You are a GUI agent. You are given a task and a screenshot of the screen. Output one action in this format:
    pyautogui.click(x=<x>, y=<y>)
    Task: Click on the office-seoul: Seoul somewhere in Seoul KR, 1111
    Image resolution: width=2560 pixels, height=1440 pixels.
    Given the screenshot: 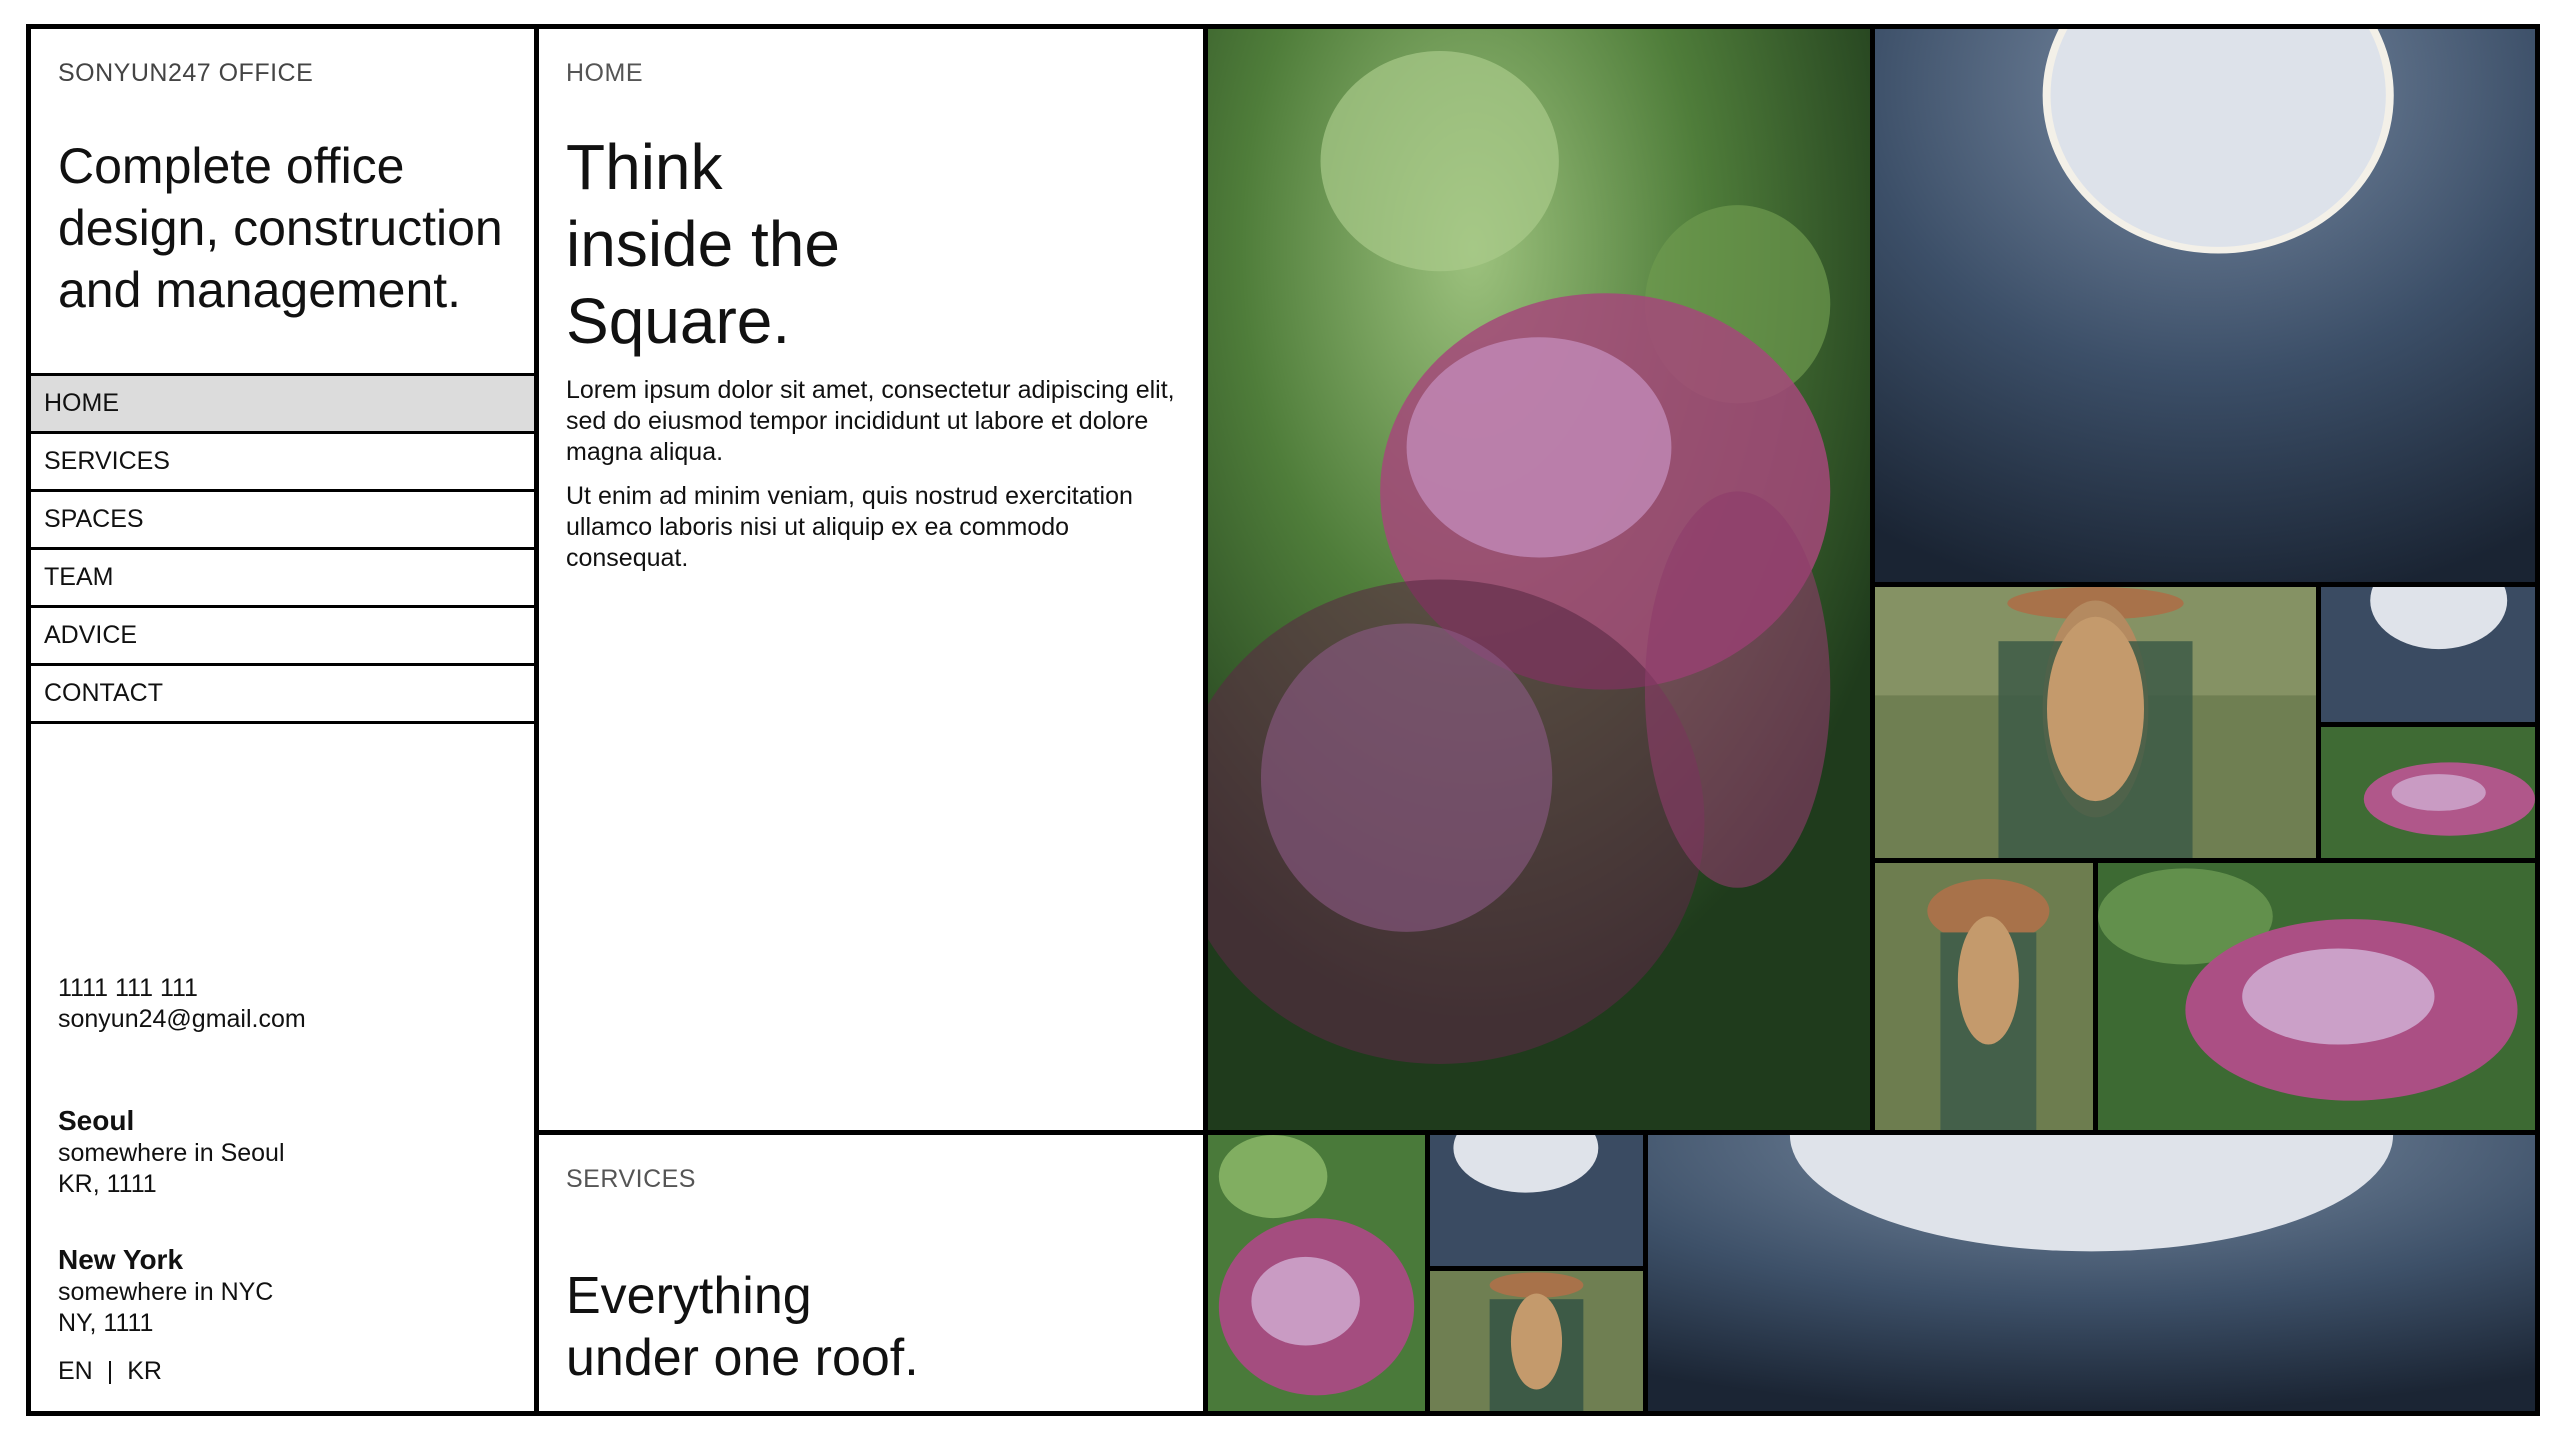 What is the action you would take?
    pyautogui.click(x=171, y=1152)
    